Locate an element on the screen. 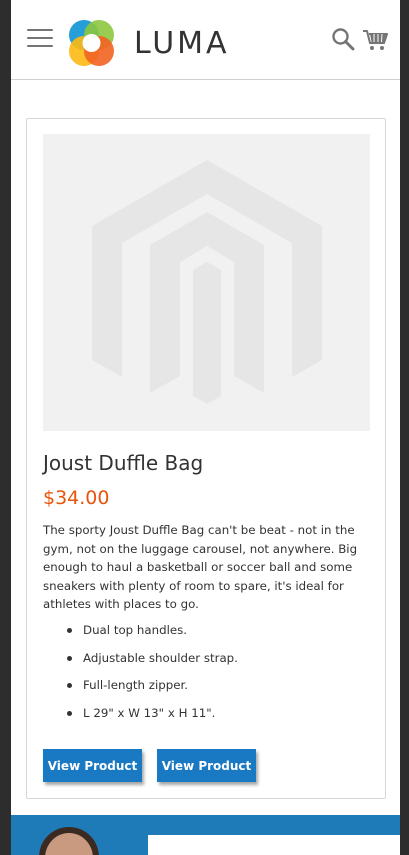 Image resolution: width=409 pixels, height=855 pixels. promo-banner is located at coordinates (205, 835).